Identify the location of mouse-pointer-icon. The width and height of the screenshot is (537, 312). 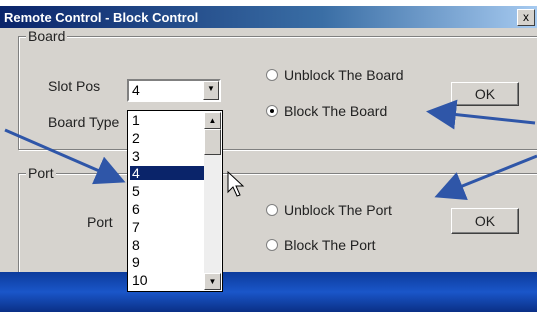
(236, 183).